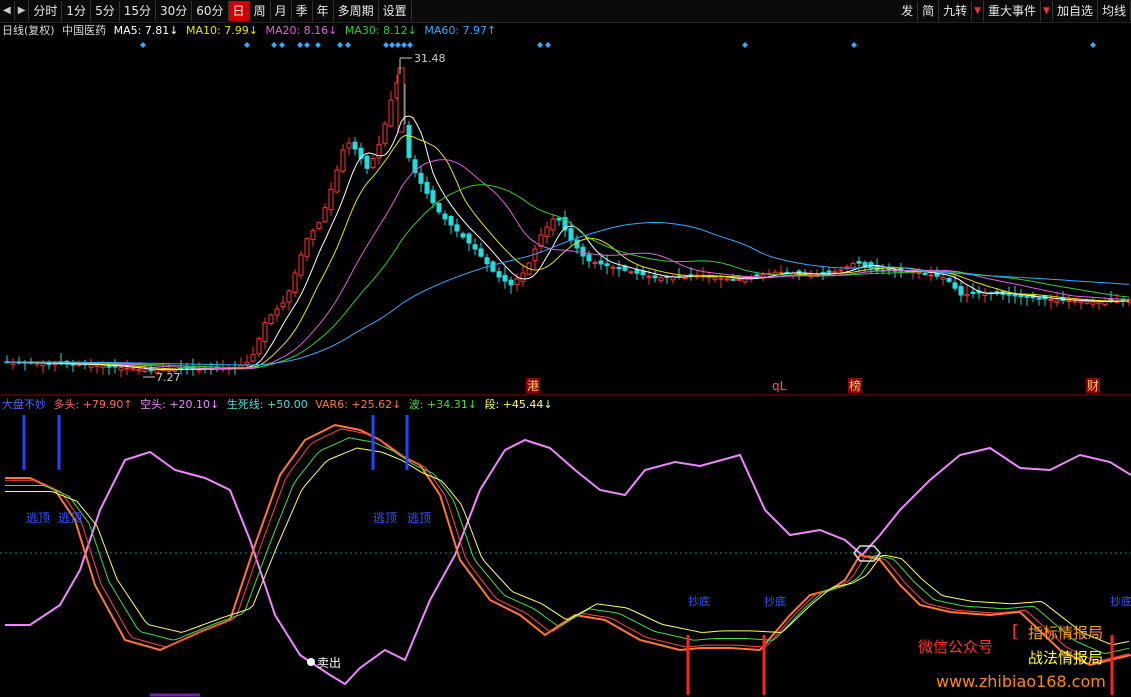 The height and width of the screenshot is (697, 1131). What do you see at coordinates (779, 386) in the screenshot?
I see `event-tag: qL` at bounding box center [779, 386].